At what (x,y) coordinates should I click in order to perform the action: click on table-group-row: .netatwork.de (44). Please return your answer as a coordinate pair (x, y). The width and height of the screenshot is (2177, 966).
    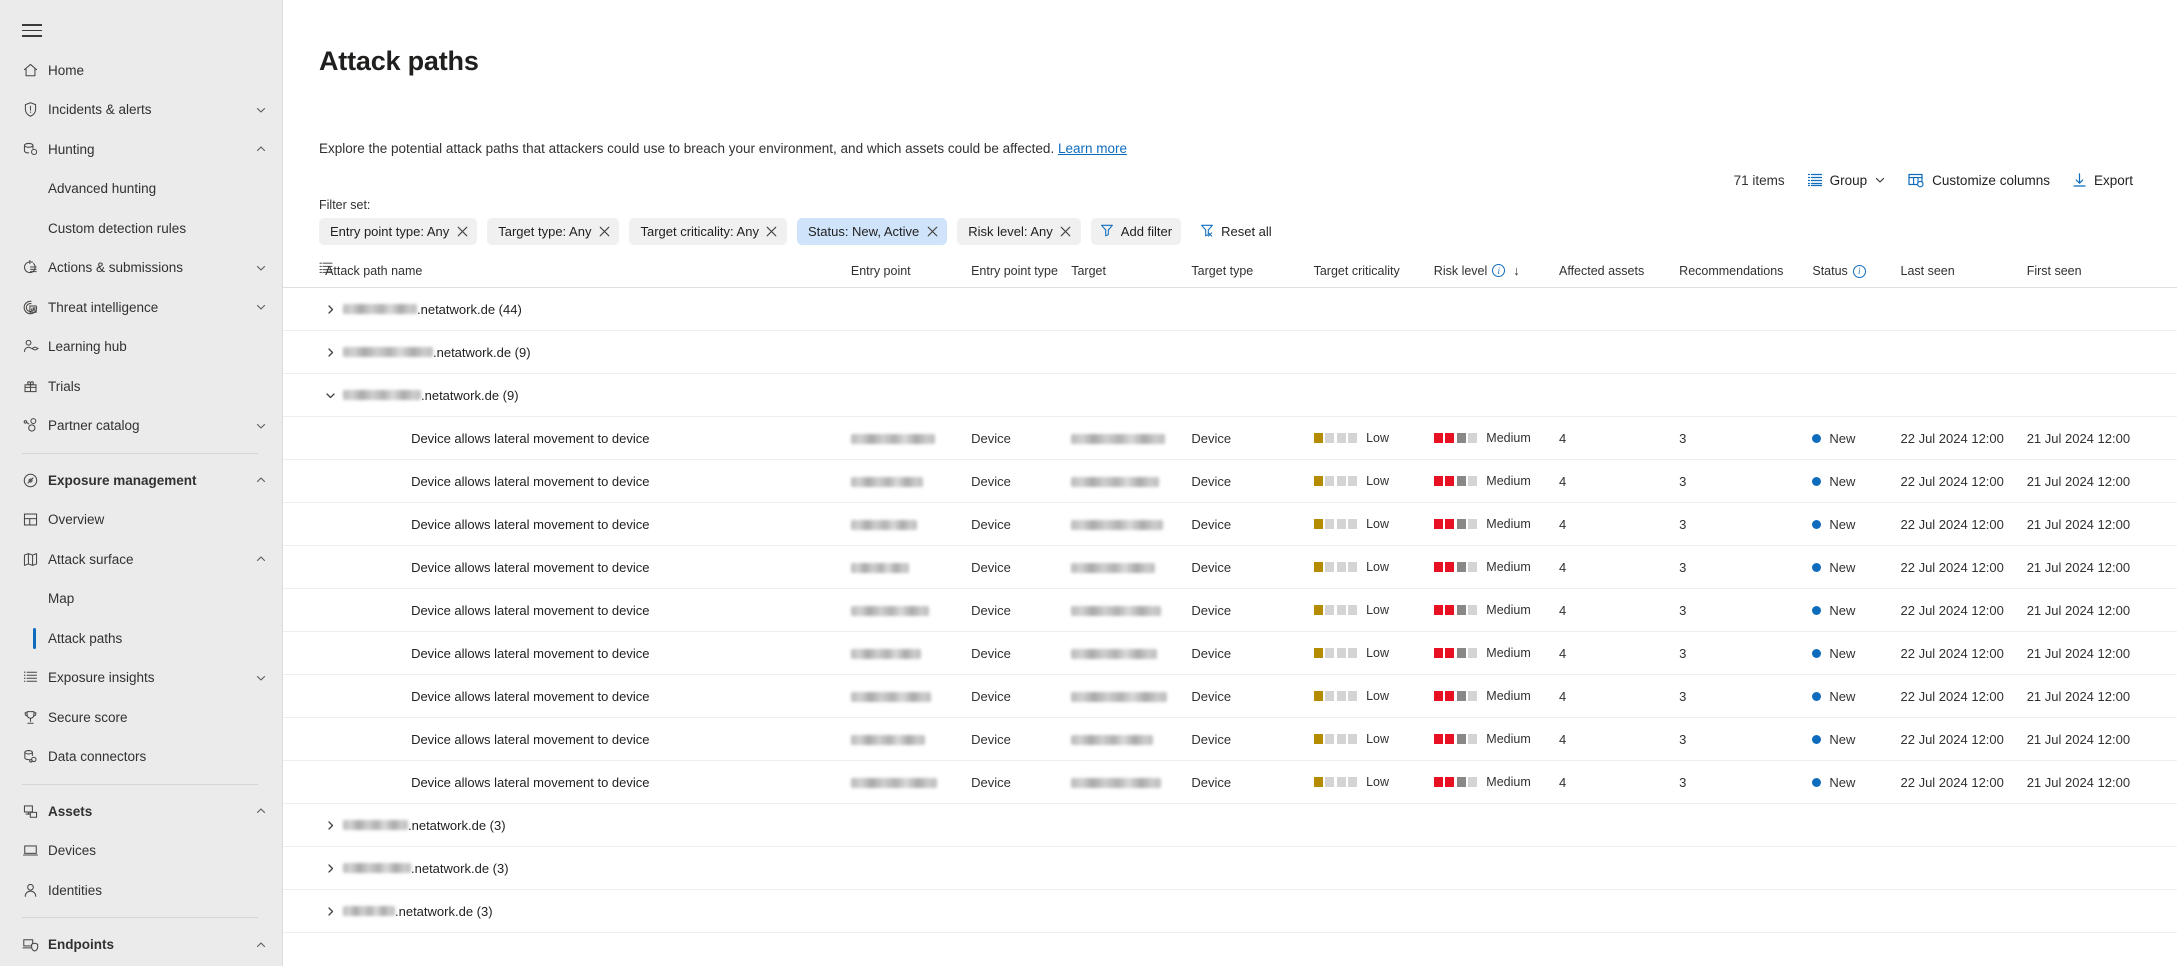
    Looking at the image, I should click on (1230, 309).